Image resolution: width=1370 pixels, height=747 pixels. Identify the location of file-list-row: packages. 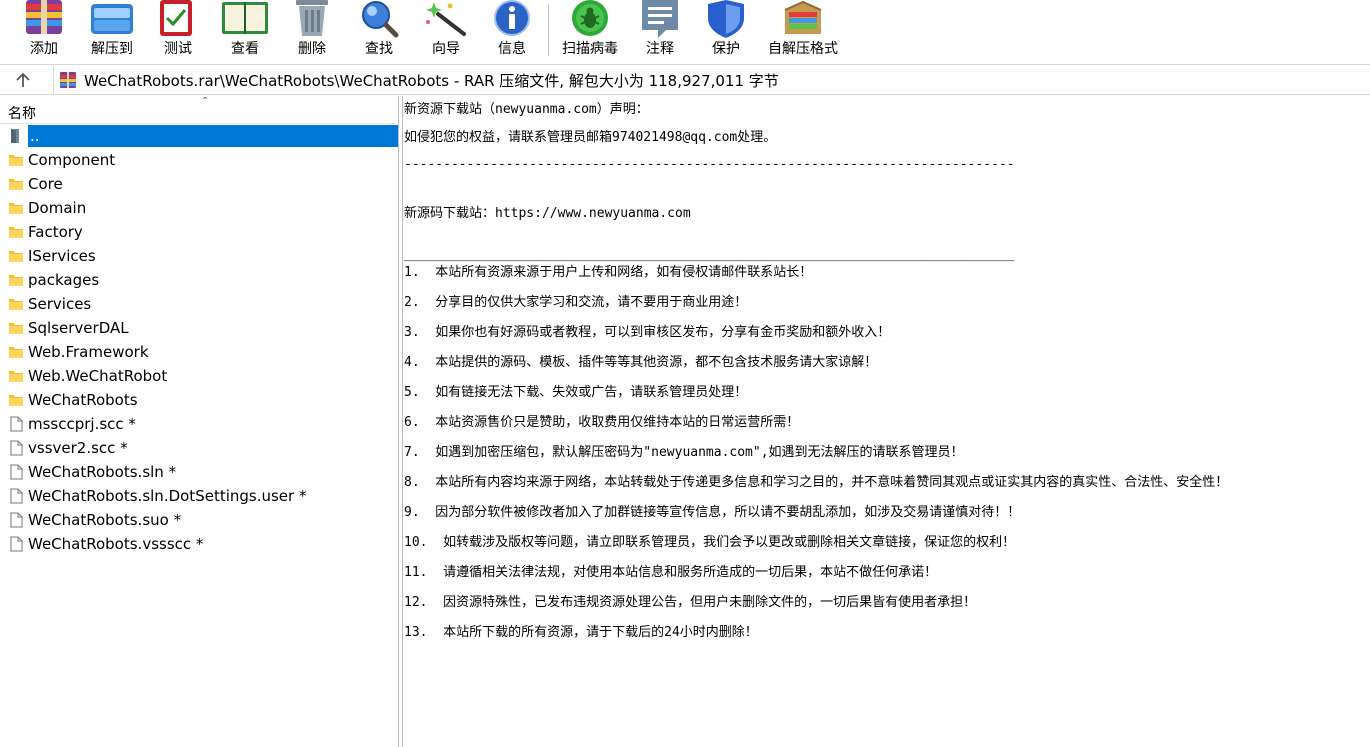
(199, 280).